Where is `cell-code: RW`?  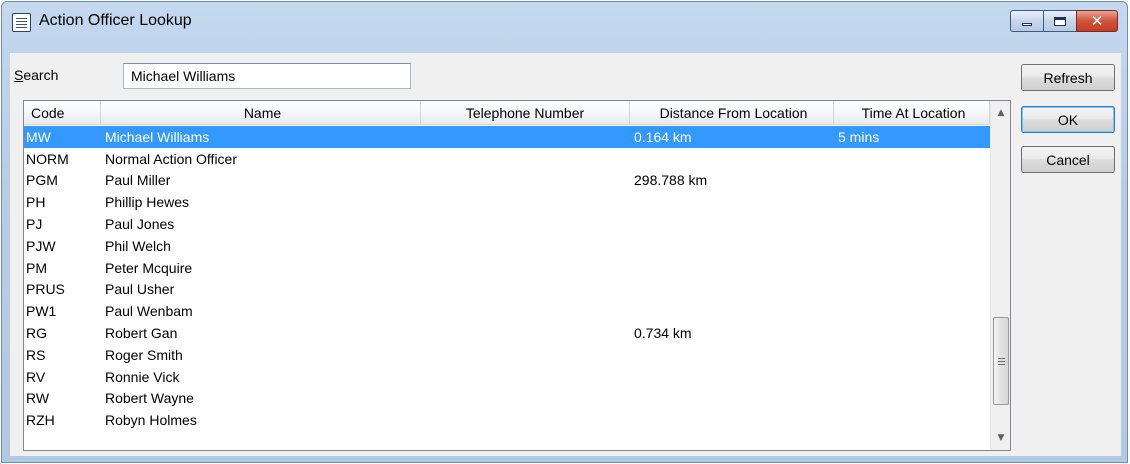
cell-code: RW is located at coordinates (38, 398).